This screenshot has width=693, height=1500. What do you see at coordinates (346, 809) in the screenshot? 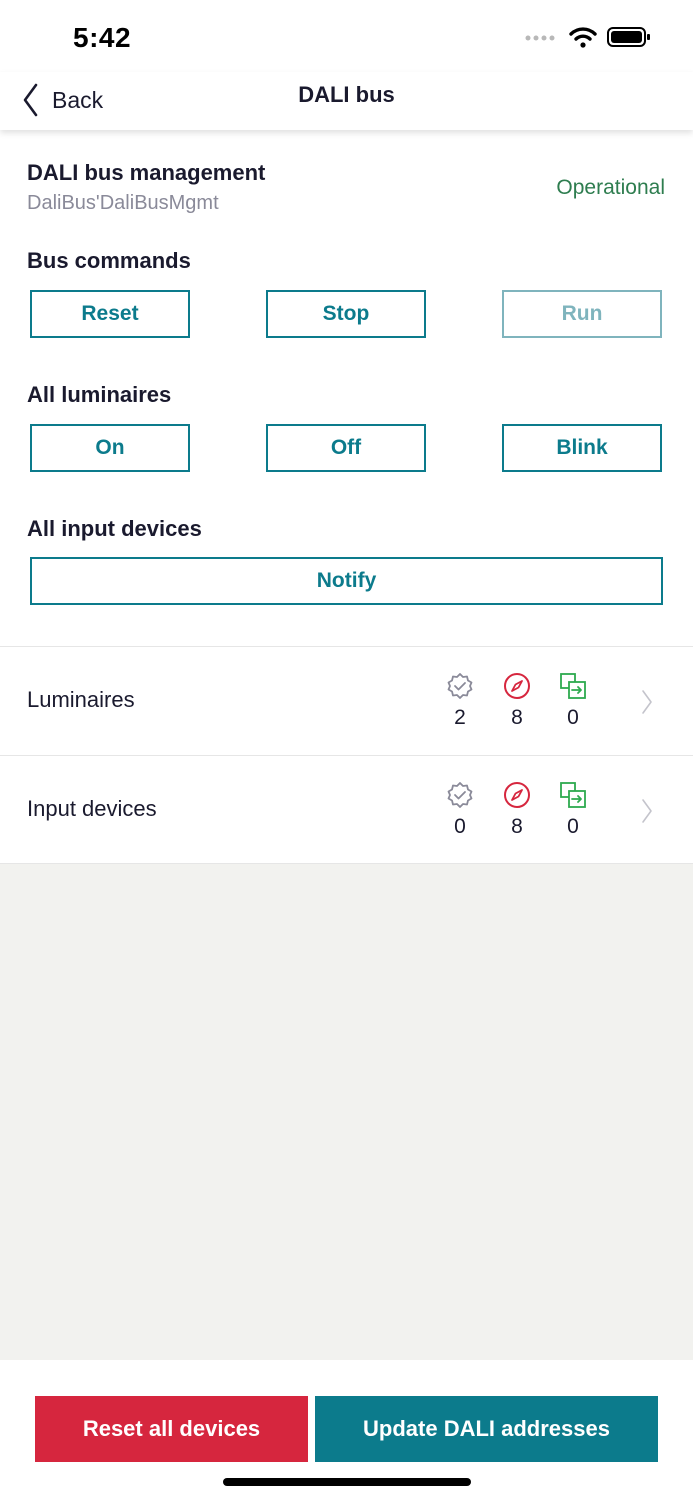
I see `list-item-input-devices: Input devices 0 8 0` at bounding box center [346, 809].